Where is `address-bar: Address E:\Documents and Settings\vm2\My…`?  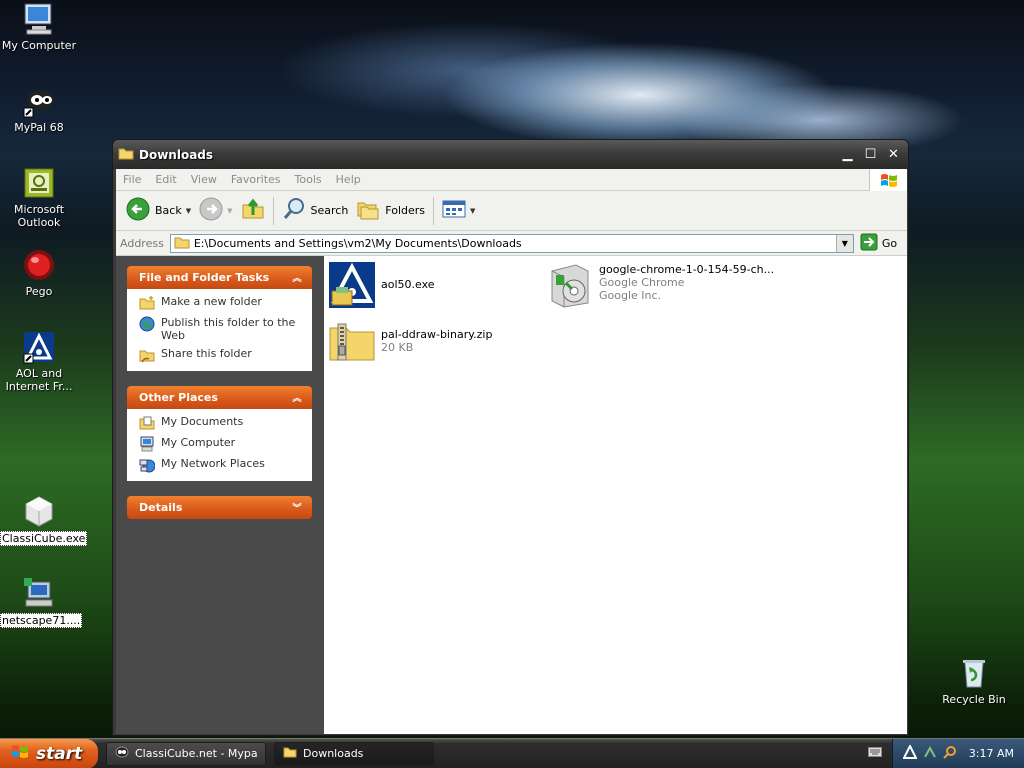
address-bar: Address E:\Documents and Settings\vm2\My… is located at coordinates (511, 243).